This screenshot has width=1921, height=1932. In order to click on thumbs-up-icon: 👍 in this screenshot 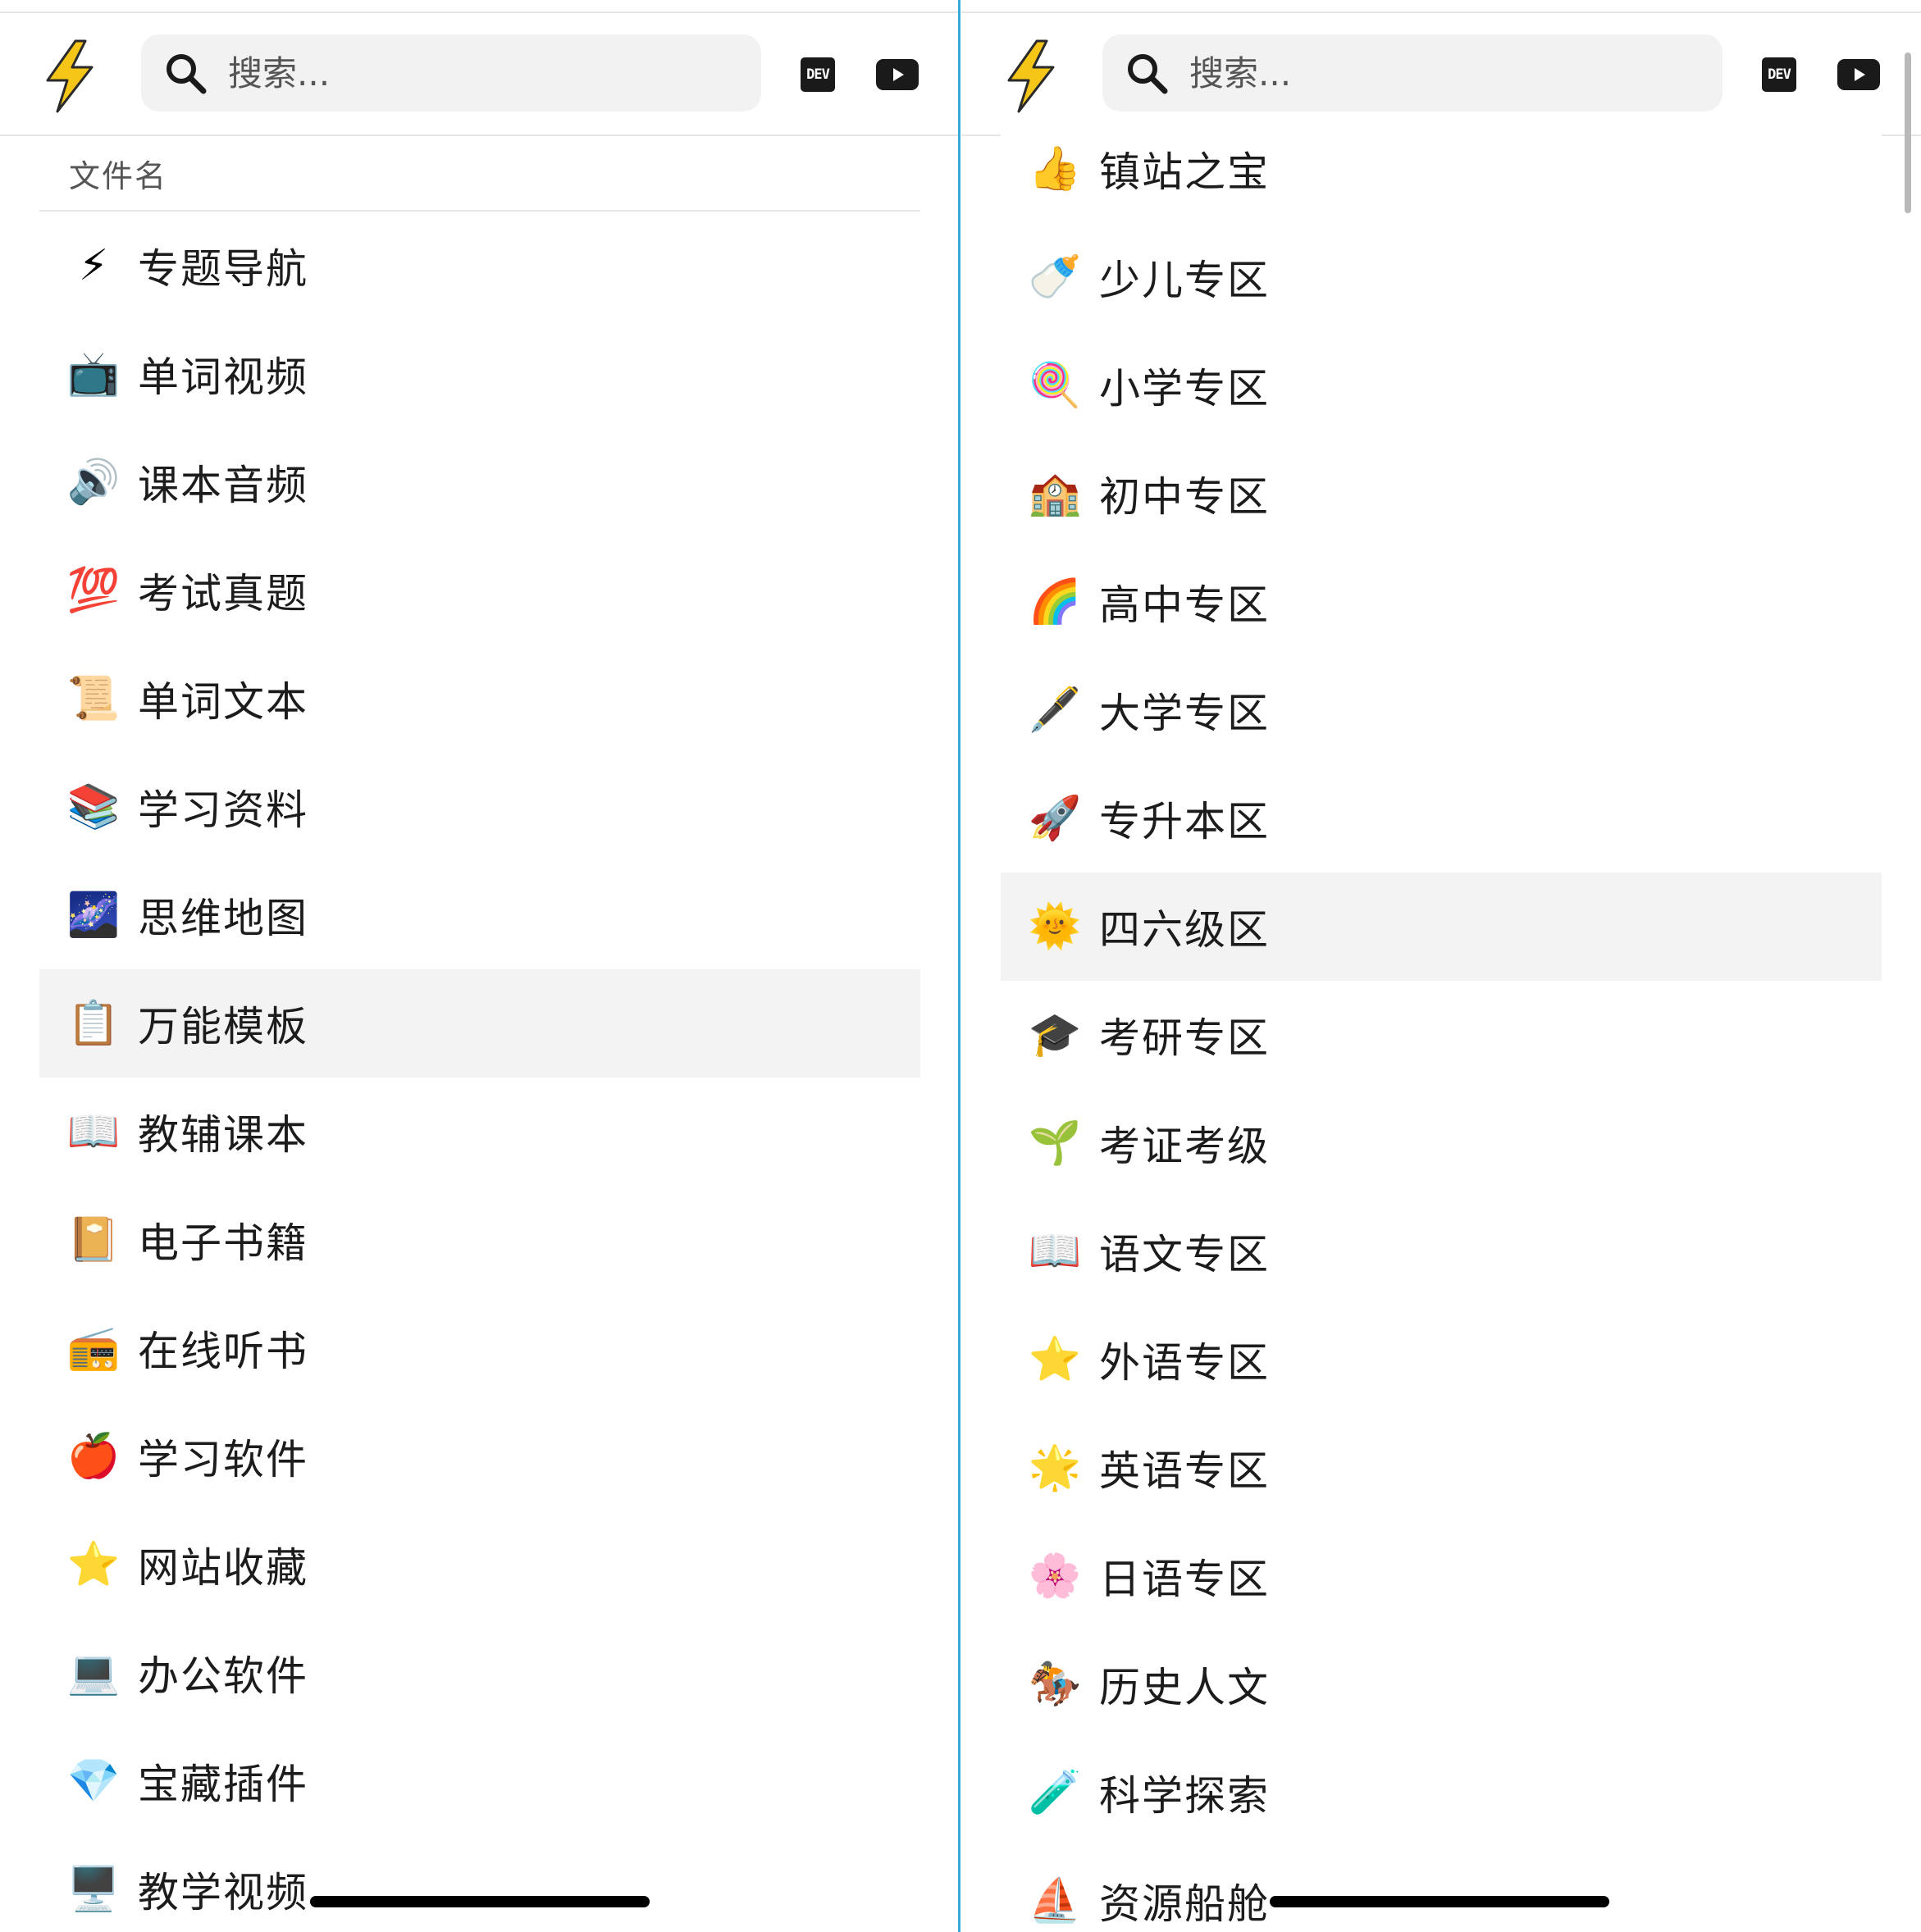, I will do `click(1055, 169)`.